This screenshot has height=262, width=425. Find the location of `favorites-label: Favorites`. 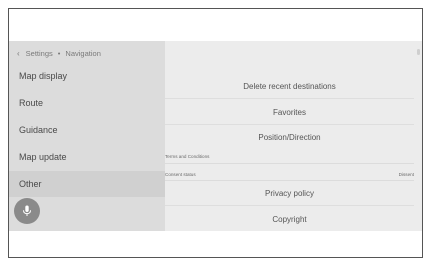

favorites-label: Favorites is located at coordinates (289, 112).